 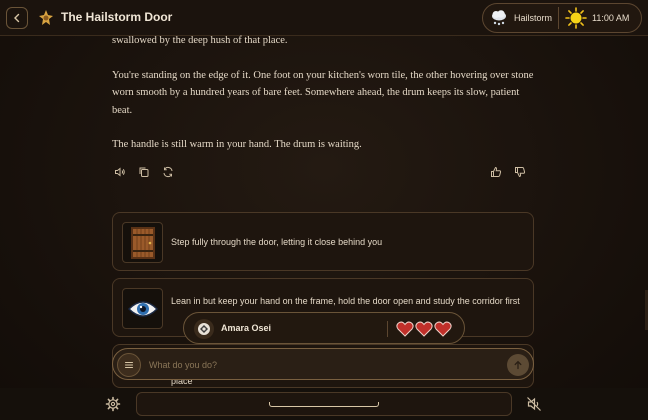 I want to click on chevron-left-icon, so click(x=17, y=18).